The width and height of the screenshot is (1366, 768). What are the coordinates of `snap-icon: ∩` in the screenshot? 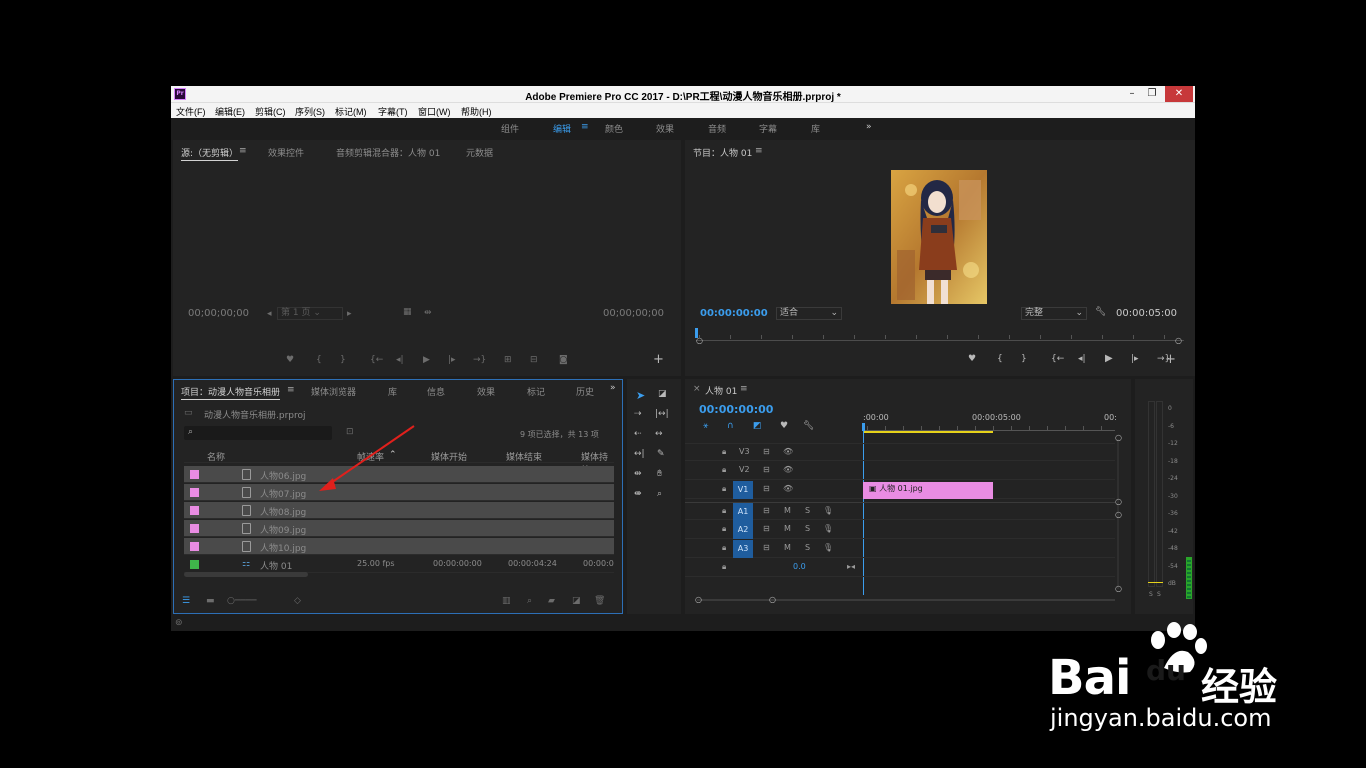 It's located at (730, 426).